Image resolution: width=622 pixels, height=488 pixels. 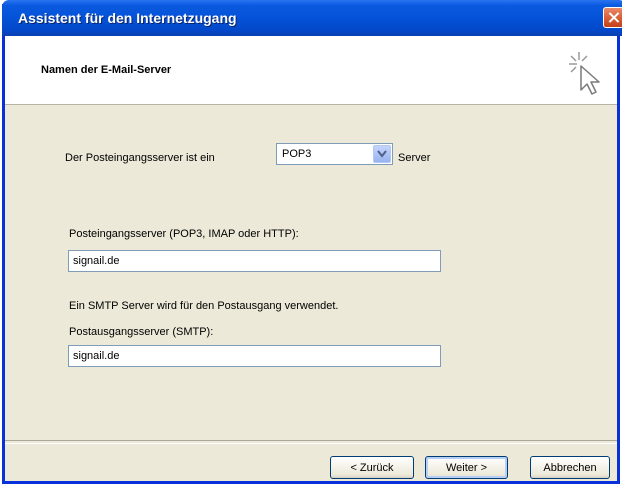 What do you see at coordinates (106, 70) in the screenshot?
I see `page-title: Namen der E-Mail-Server` at bounding box center [106, 70].